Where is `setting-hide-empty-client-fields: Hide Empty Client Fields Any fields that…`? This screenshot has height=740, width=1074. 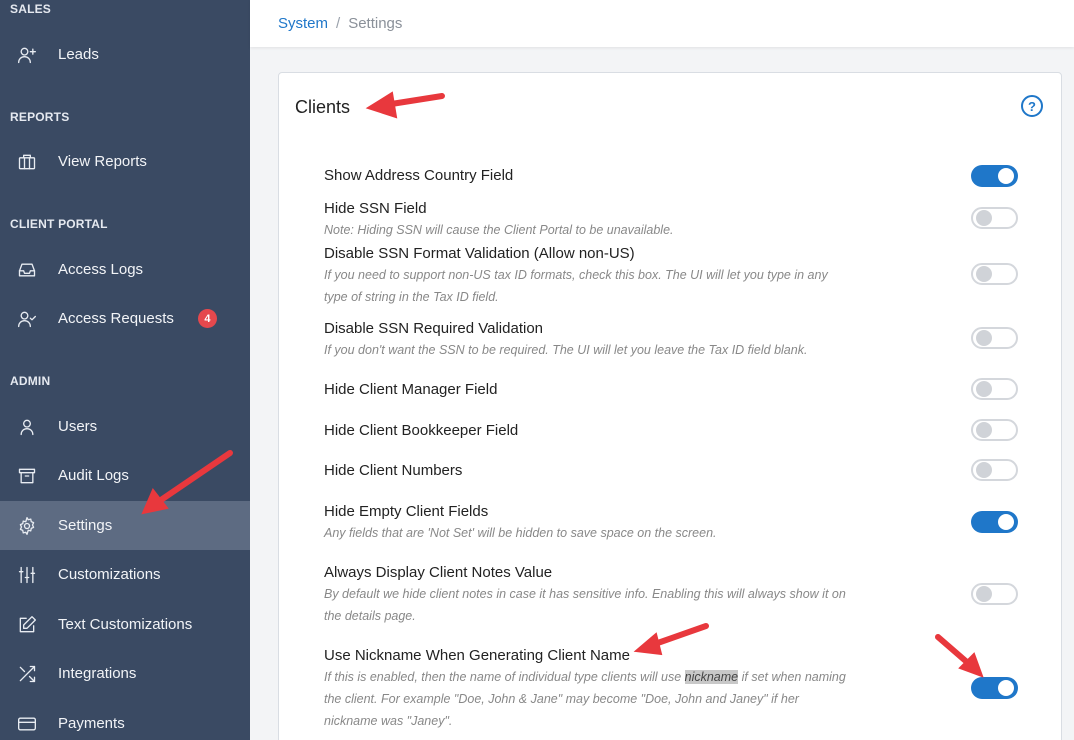 setting-hide-empty-client-fields: Hide Empty Client Fields Any fields that… is located at coordinates (674, 523).